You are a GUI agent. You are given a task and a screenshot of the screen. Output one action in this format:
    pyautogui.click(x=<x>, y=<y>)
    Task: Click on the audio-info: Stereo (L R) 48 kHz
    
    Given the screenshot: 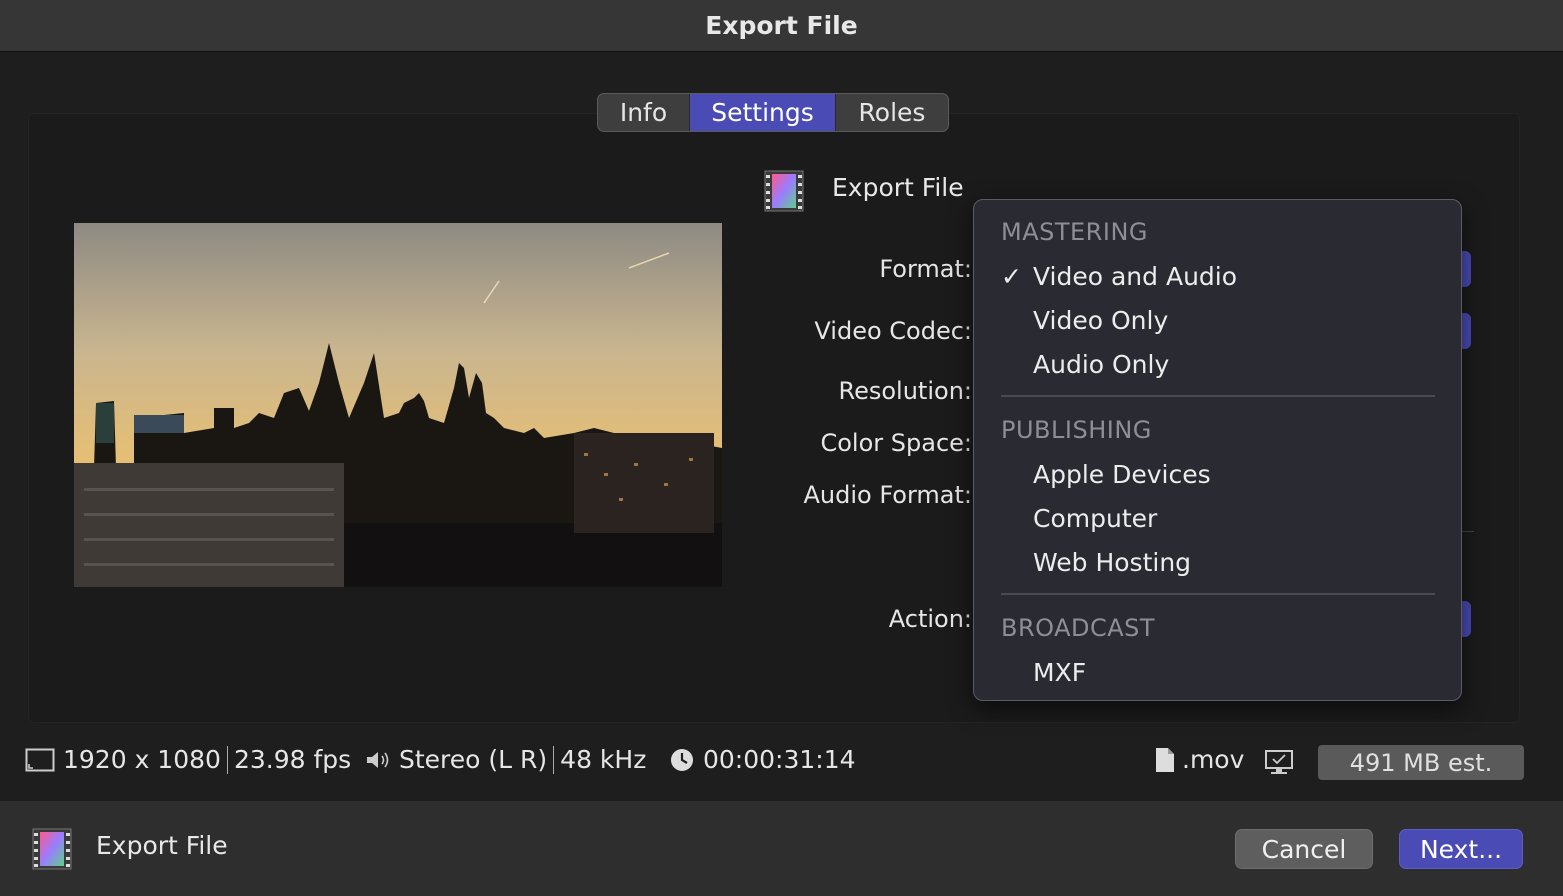 What is the action you would take?
    pyautogui.click(x=505, y=759)
    